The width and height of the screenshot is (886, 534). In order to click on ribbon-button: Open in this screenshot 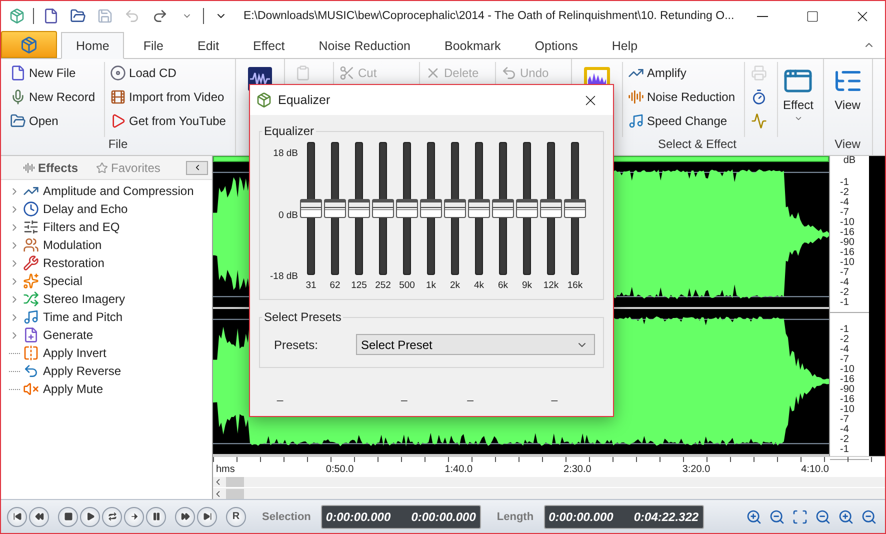, I will do `click(53, 121)`.